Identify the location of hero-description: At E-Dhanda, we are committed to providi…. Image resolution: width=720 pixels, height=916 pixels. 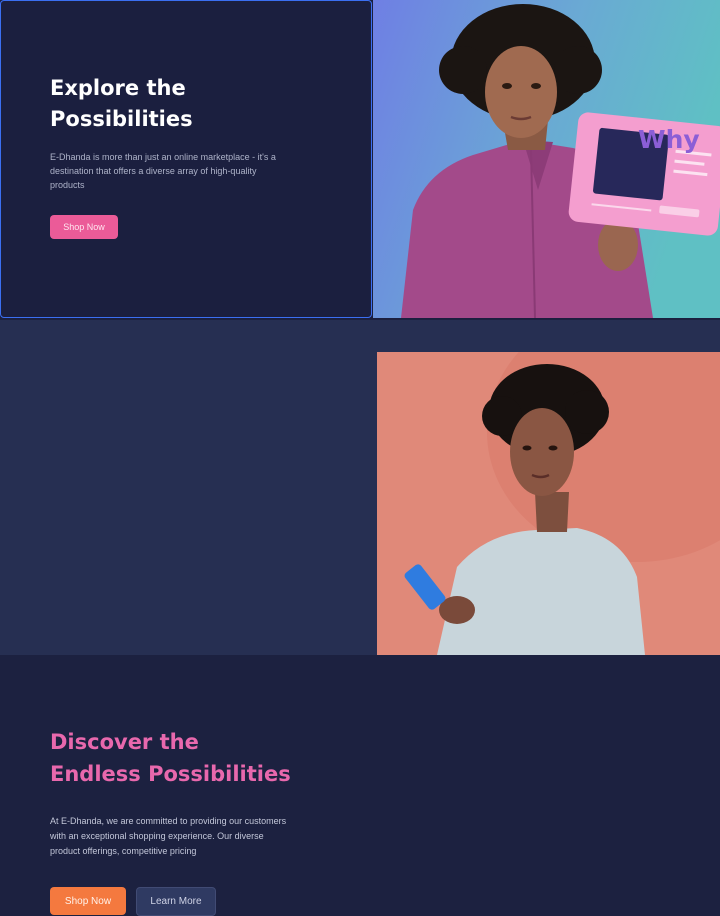
(168, 836).